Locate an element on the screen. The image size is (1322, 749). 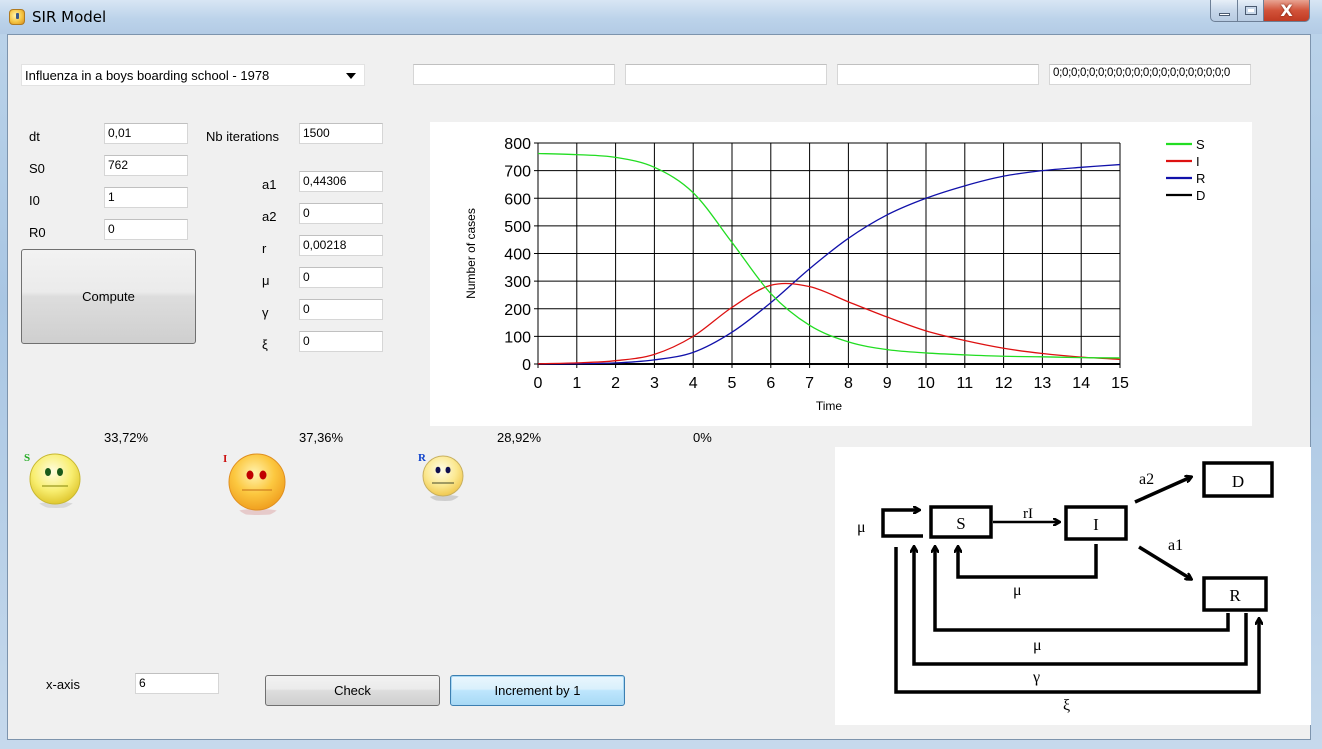
x-tick-label: 3 is located at coordinates (654, 383).